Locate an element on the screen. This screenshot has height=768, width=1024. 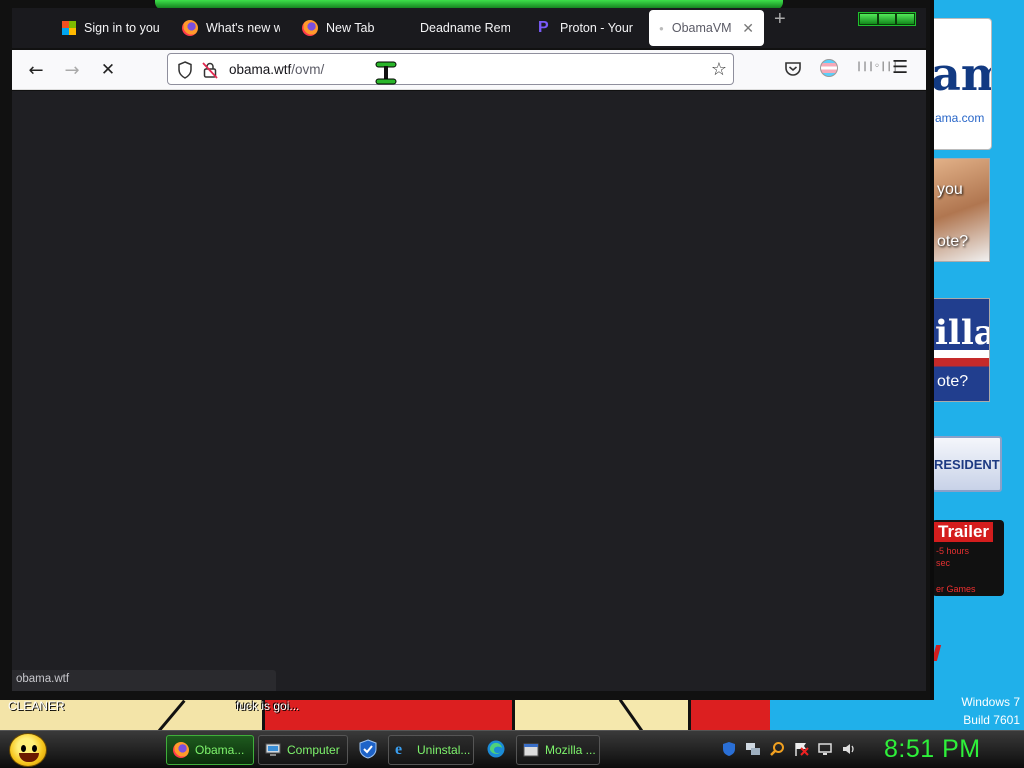
tab-sign-in: Sign in to your account is located at coordinates (111, 28).